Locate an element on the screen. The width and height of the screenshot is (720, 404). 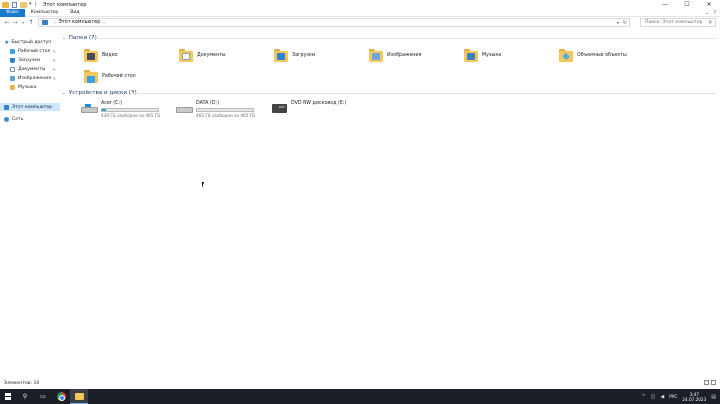
task-view-button: ▭ is located at coordinates (43, 396).